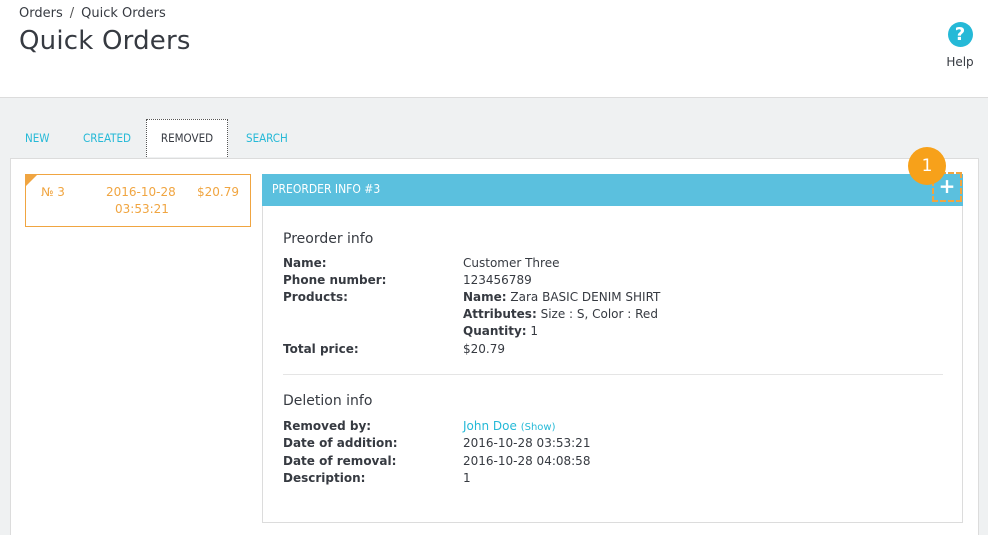  What do you see at coordinates (328, 239) in the screenshot?
I see `preorder-section-title: Preorder info` at bounding box center [328, 239].